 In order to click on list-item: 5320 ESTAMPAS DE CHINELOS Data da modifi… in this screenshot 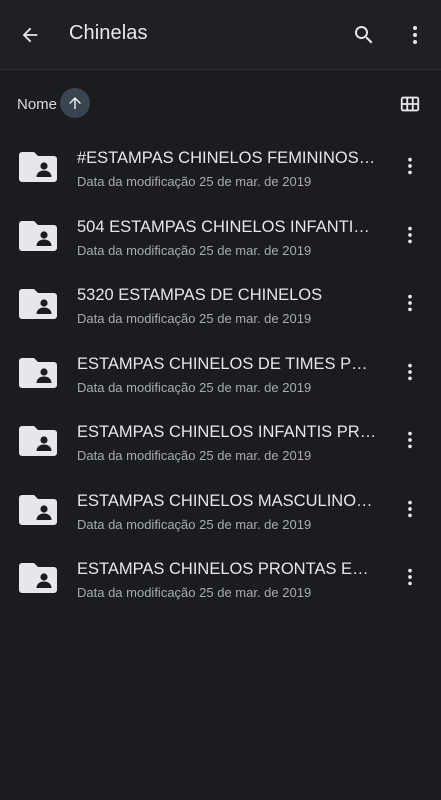, I will do `click(220, 301)`.